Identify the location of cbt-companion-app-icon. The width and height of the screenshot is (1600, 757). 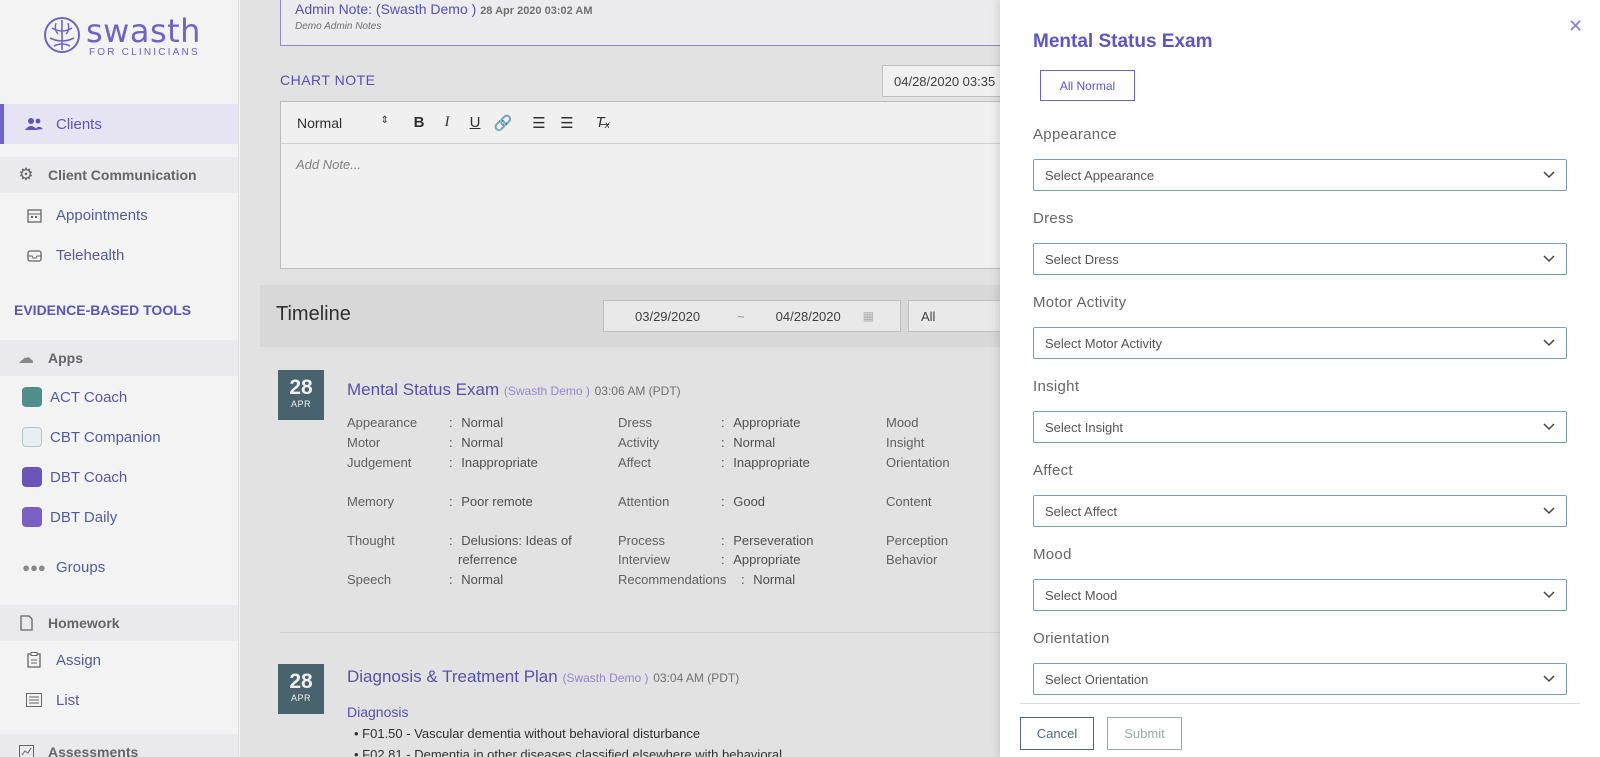
(32, 437).